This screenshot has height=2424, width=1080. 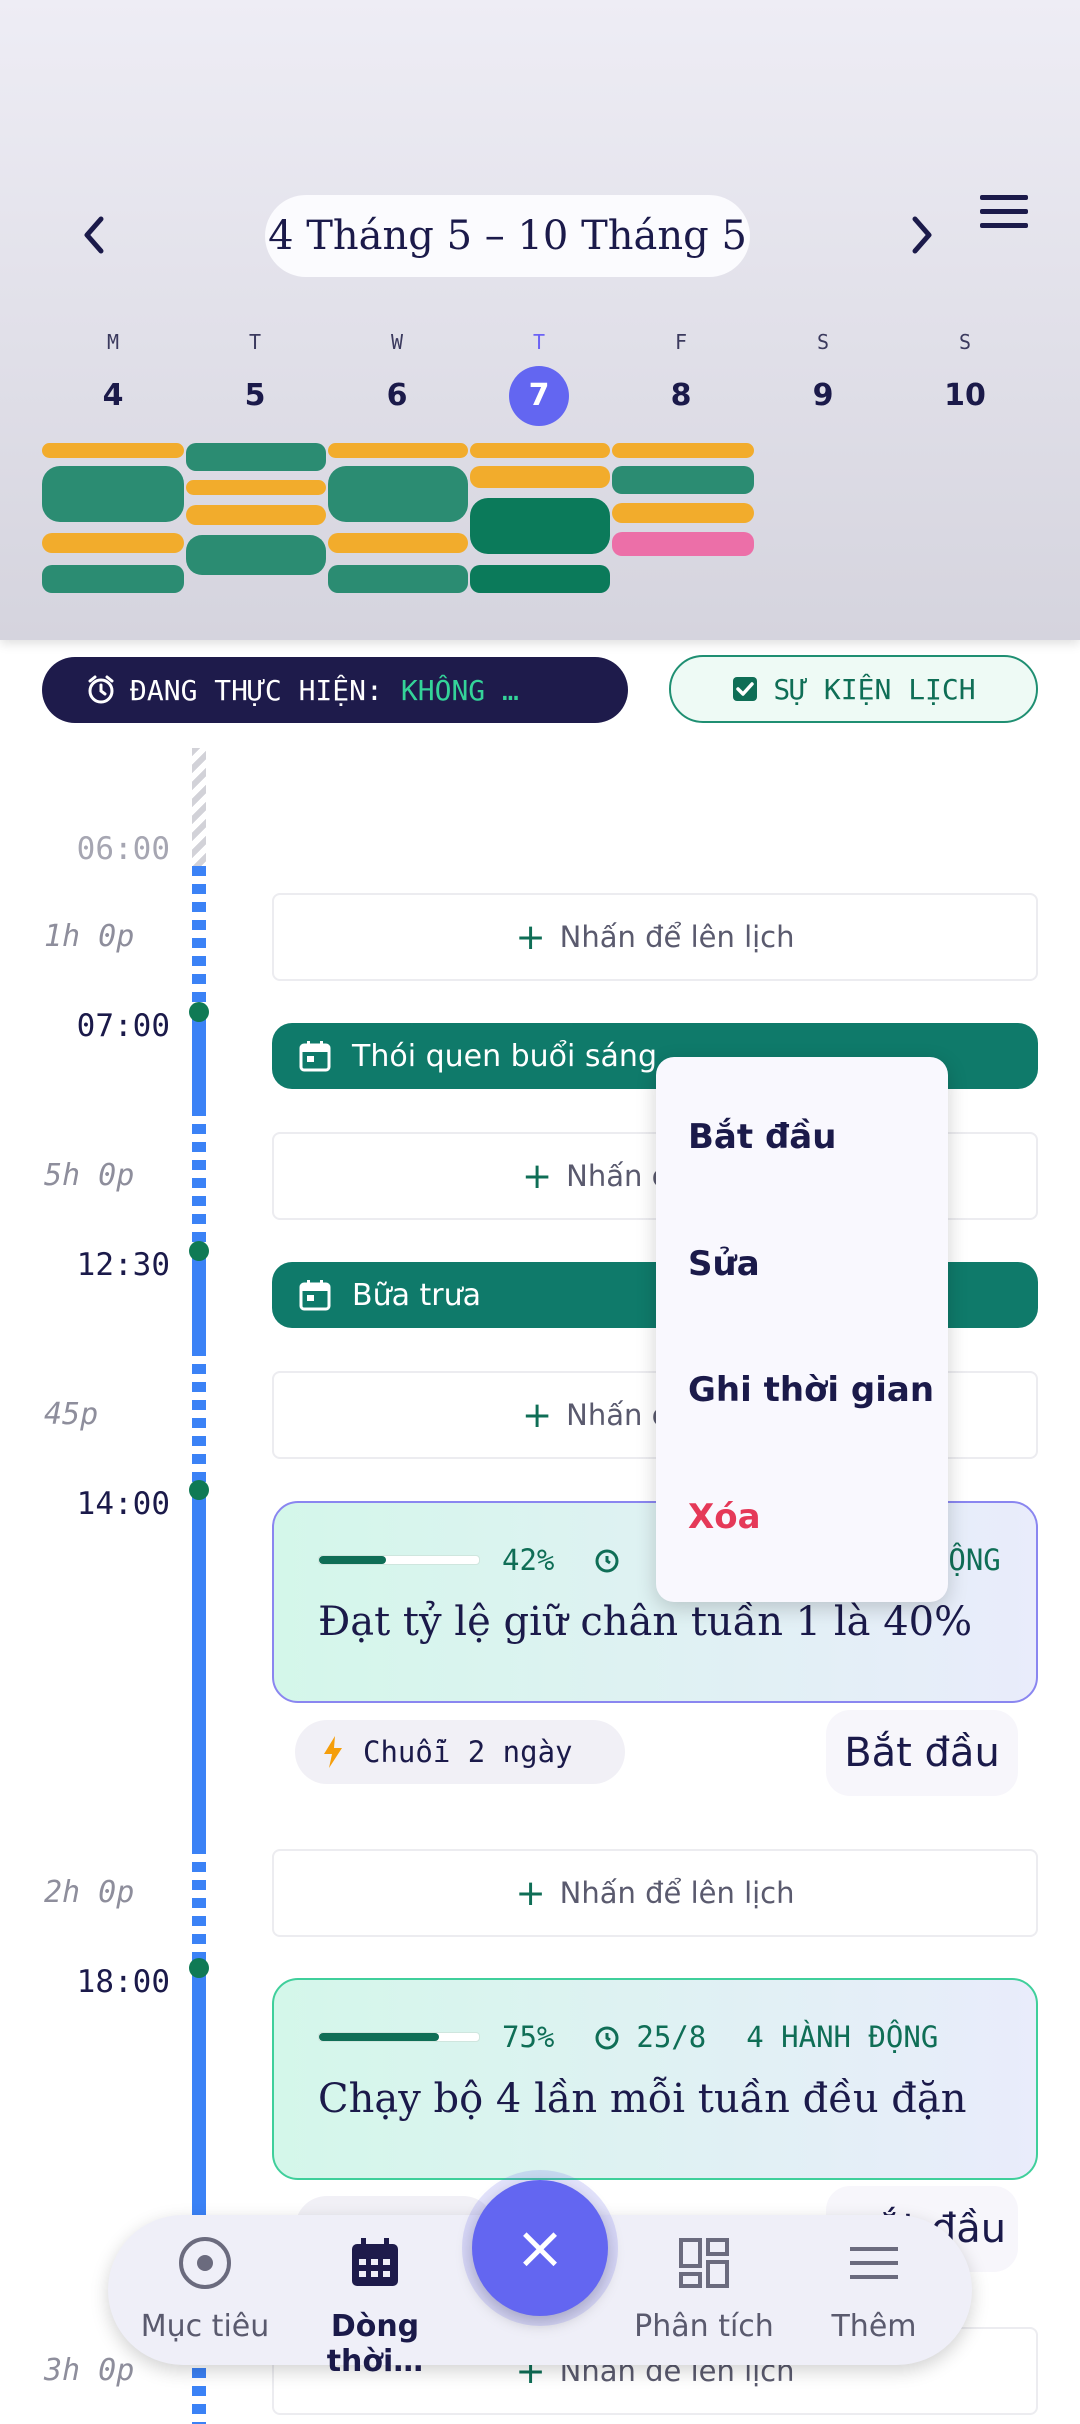 I want to click on checkbox-checked-icon, so click(x=745, y=689).